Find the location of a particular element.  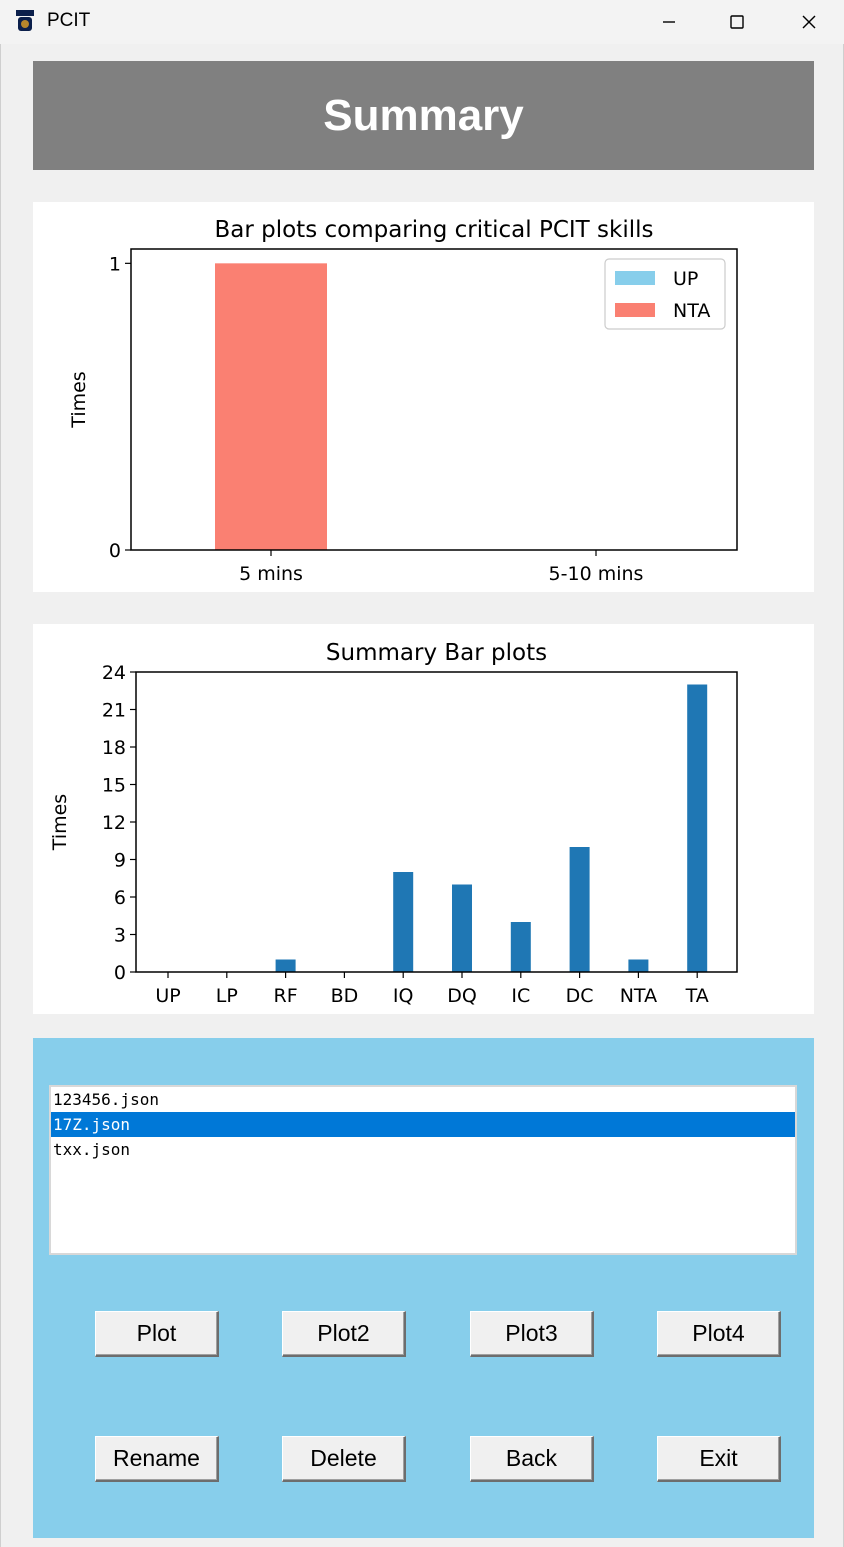

x-tick-label: DQ is located at coordinates (462, 996).